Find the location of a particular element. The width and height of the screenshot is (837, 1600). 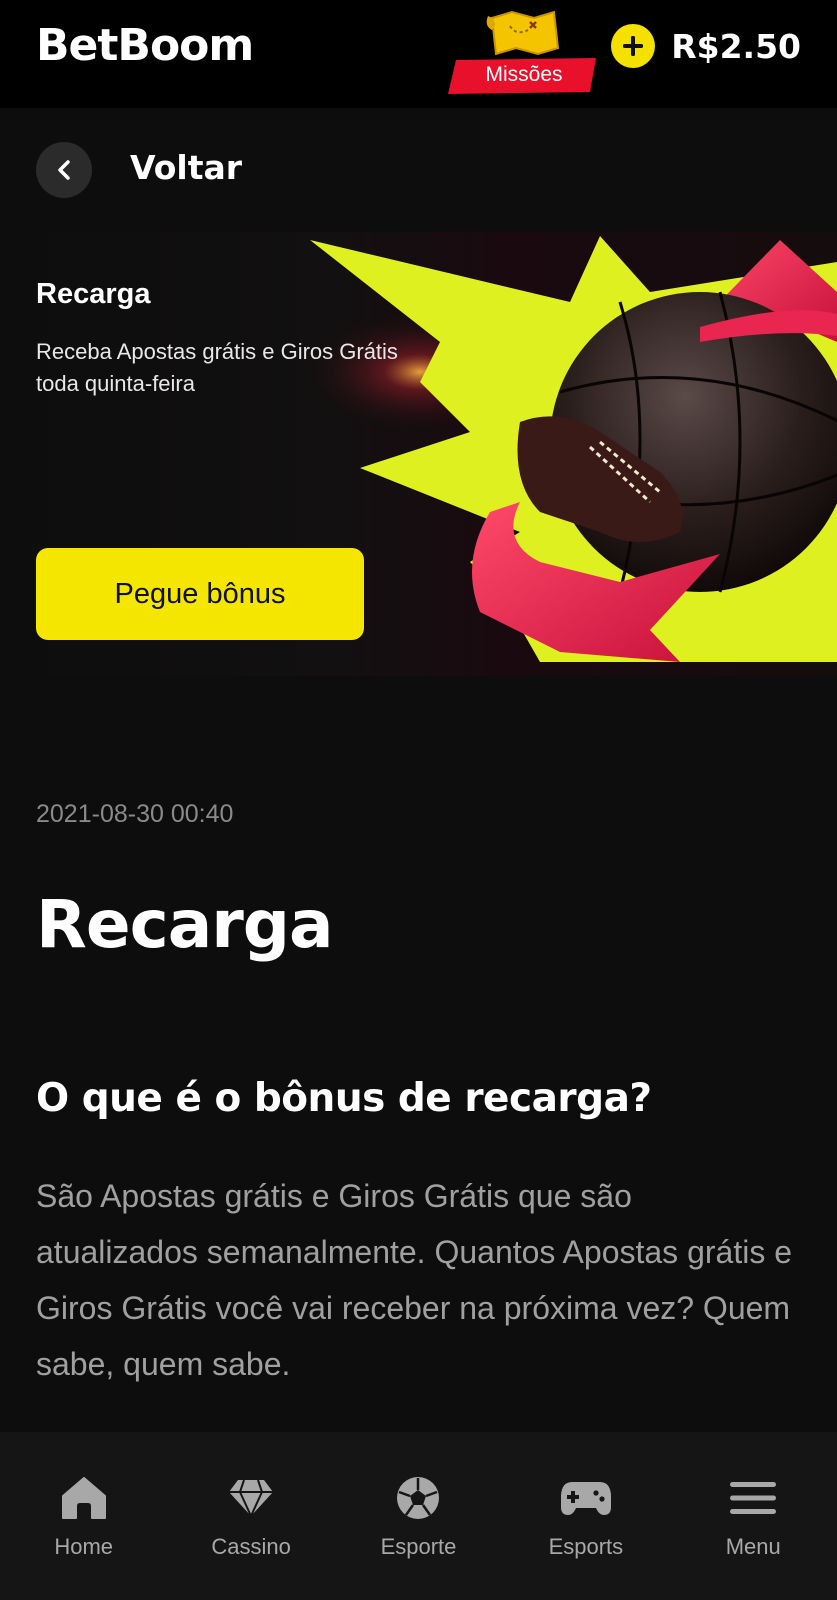

deposit-button is located at coordinates (633, 46).